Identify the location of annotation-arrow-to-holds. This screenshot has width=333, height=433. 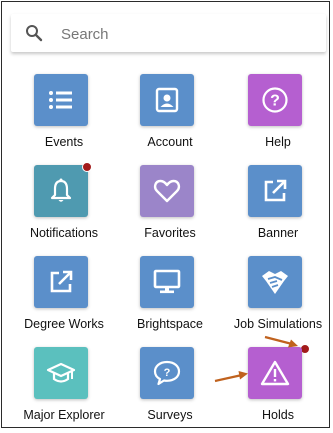
(231, 377).